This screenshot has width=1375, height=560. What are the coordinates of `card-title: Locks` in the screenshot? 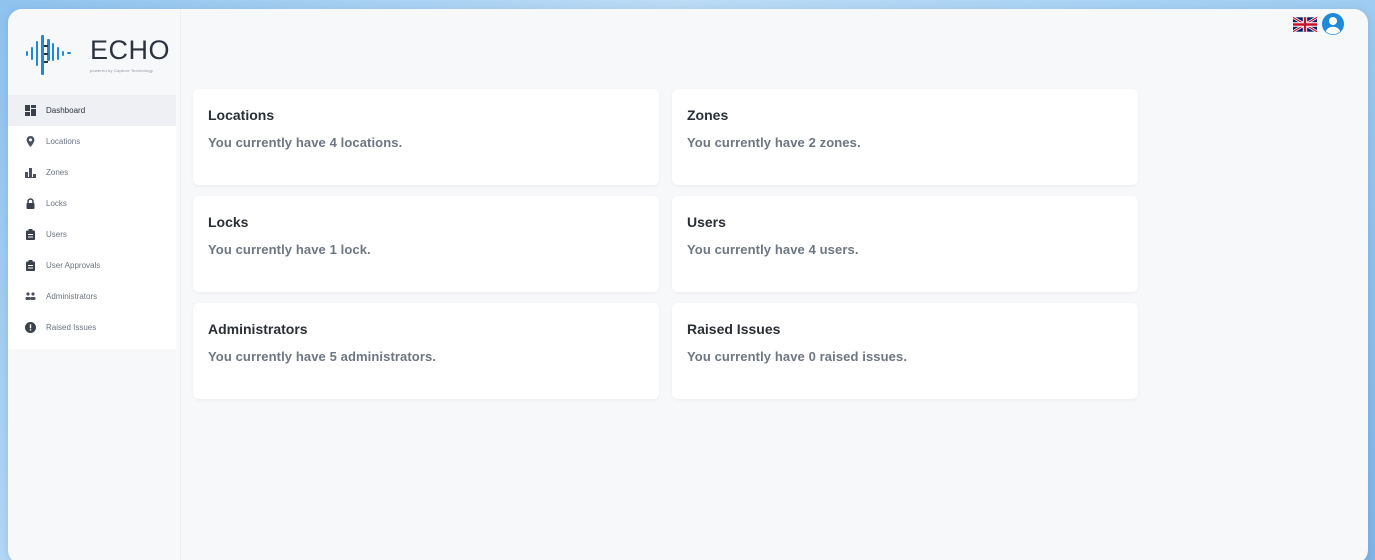 It's located at (228, 222).